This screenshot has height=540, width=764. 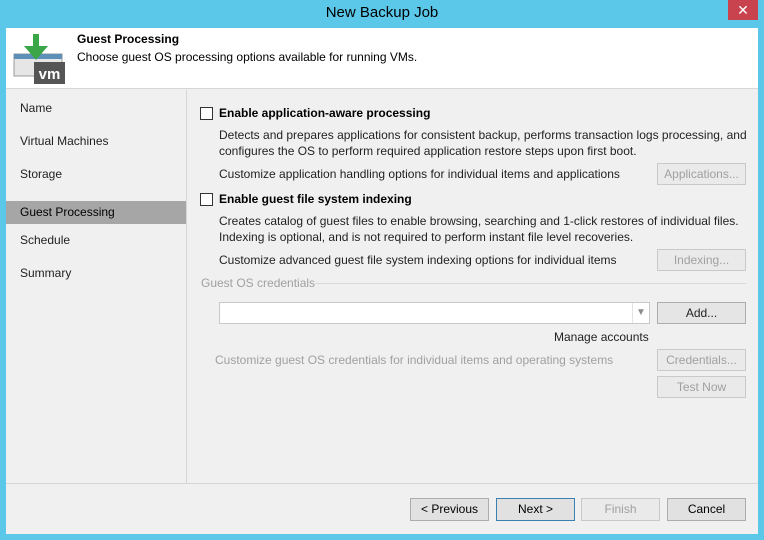 What do you see at coordinates (50, 74) in the screenshot?
I see `logo-text: vm` at bounding box center [50, 74].